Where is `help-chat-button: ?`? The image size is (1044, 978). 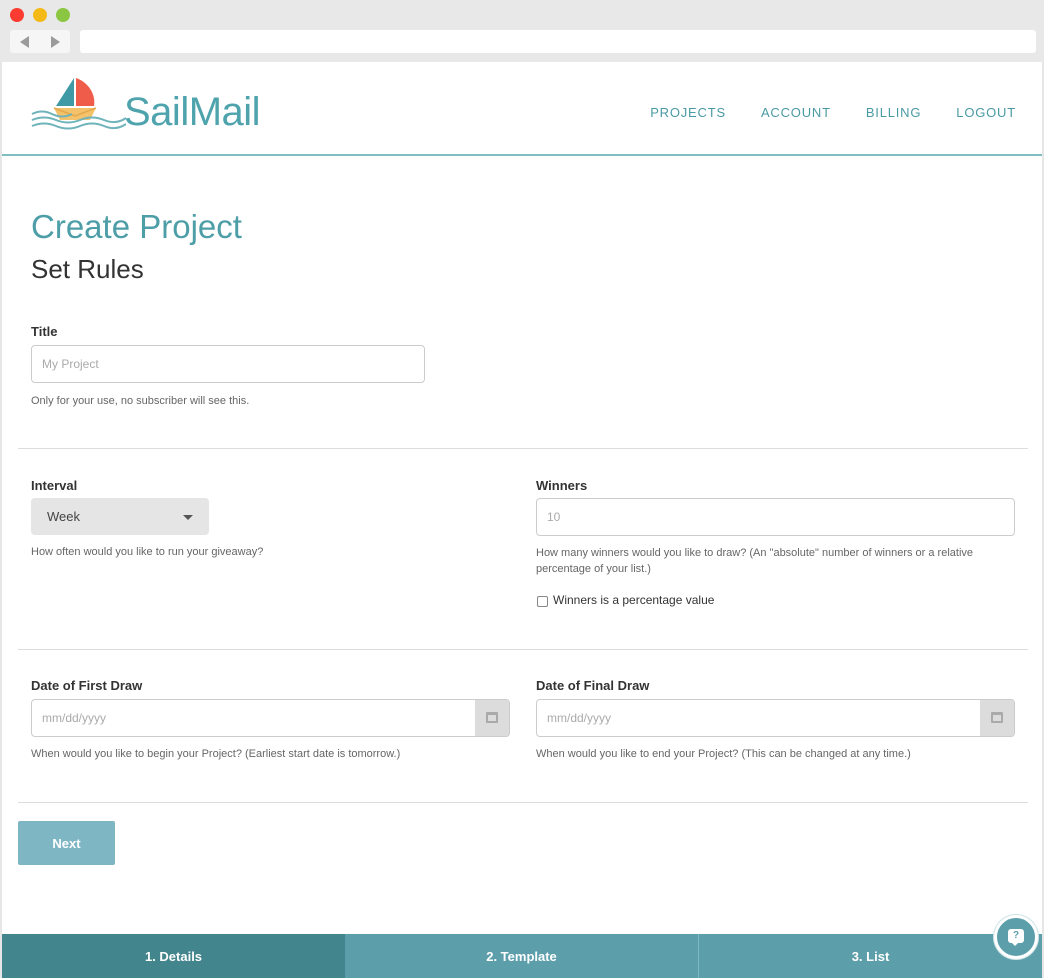 help-chat-button: ? is located at coordinates (1016, 937).